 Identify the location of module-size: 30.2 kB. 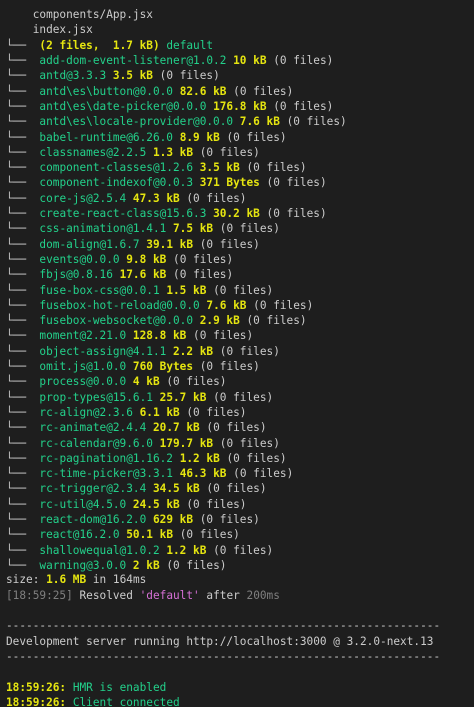
(236, 213).